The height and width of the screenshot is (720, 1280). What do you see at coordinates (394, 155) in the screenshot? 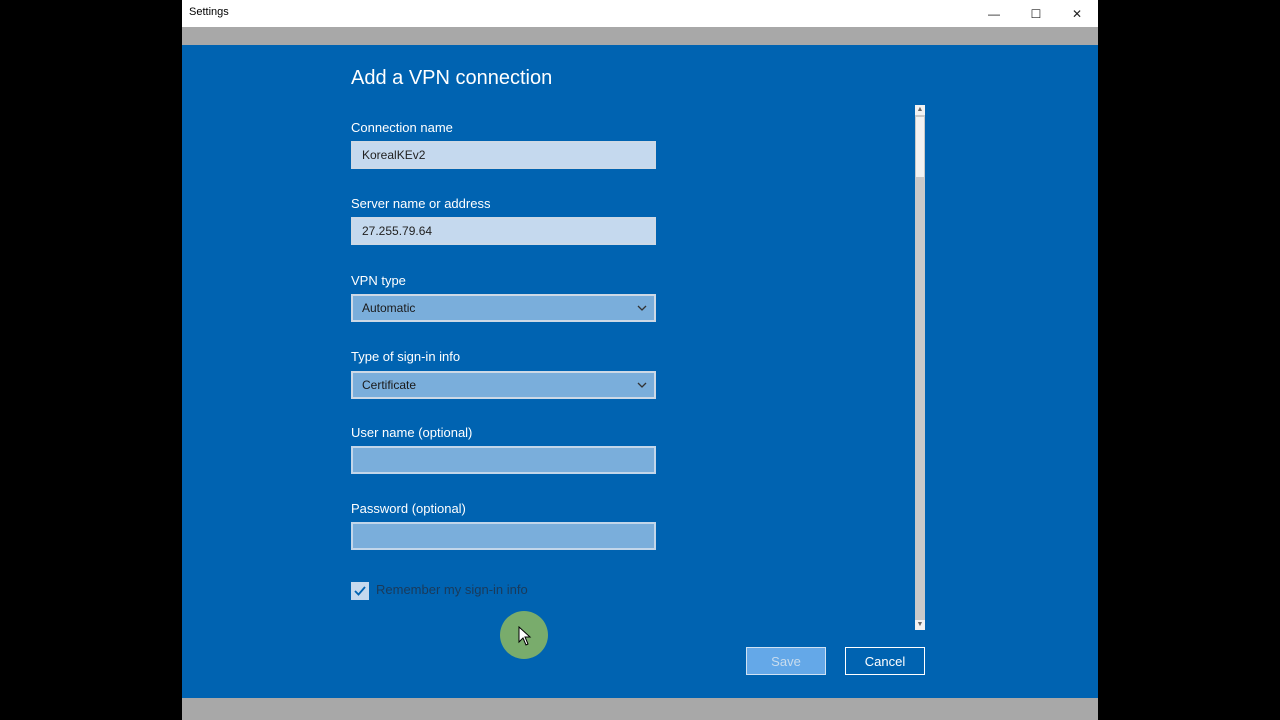
I see `connection-name-value: KorealKEv2` at bounding box center [394, 155].